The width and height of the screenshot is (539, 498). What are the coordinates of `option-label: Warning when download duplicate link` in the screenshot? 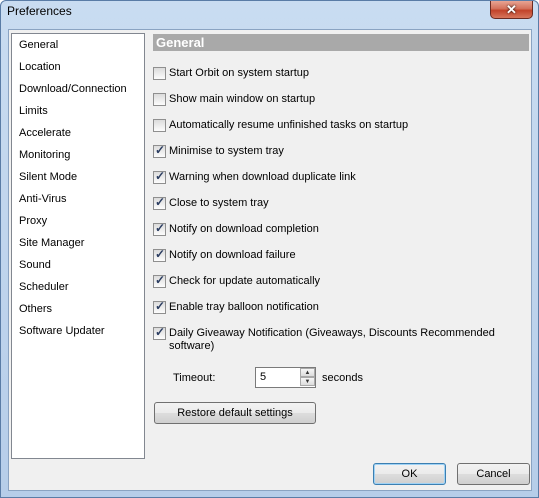 It's located at (262, 177).